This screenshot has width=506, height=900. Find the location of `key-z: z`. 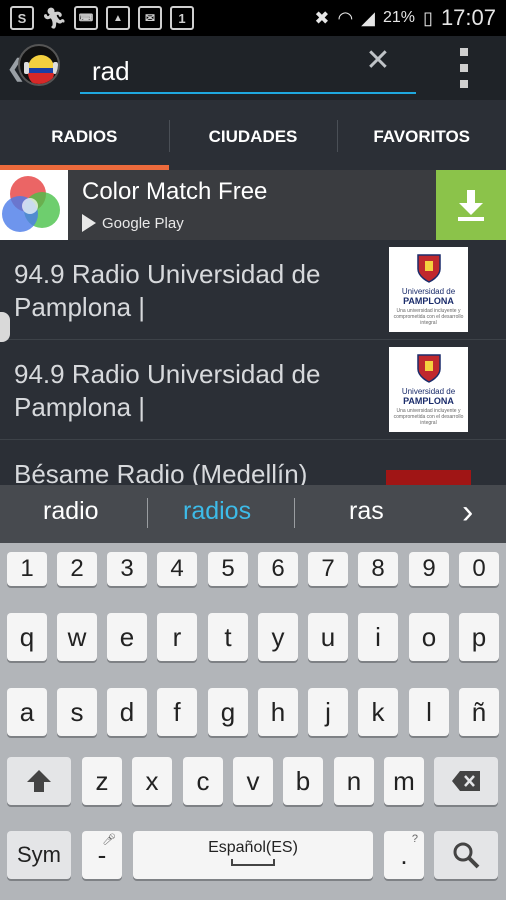

key-z: z is located at coordinates (102, 781).